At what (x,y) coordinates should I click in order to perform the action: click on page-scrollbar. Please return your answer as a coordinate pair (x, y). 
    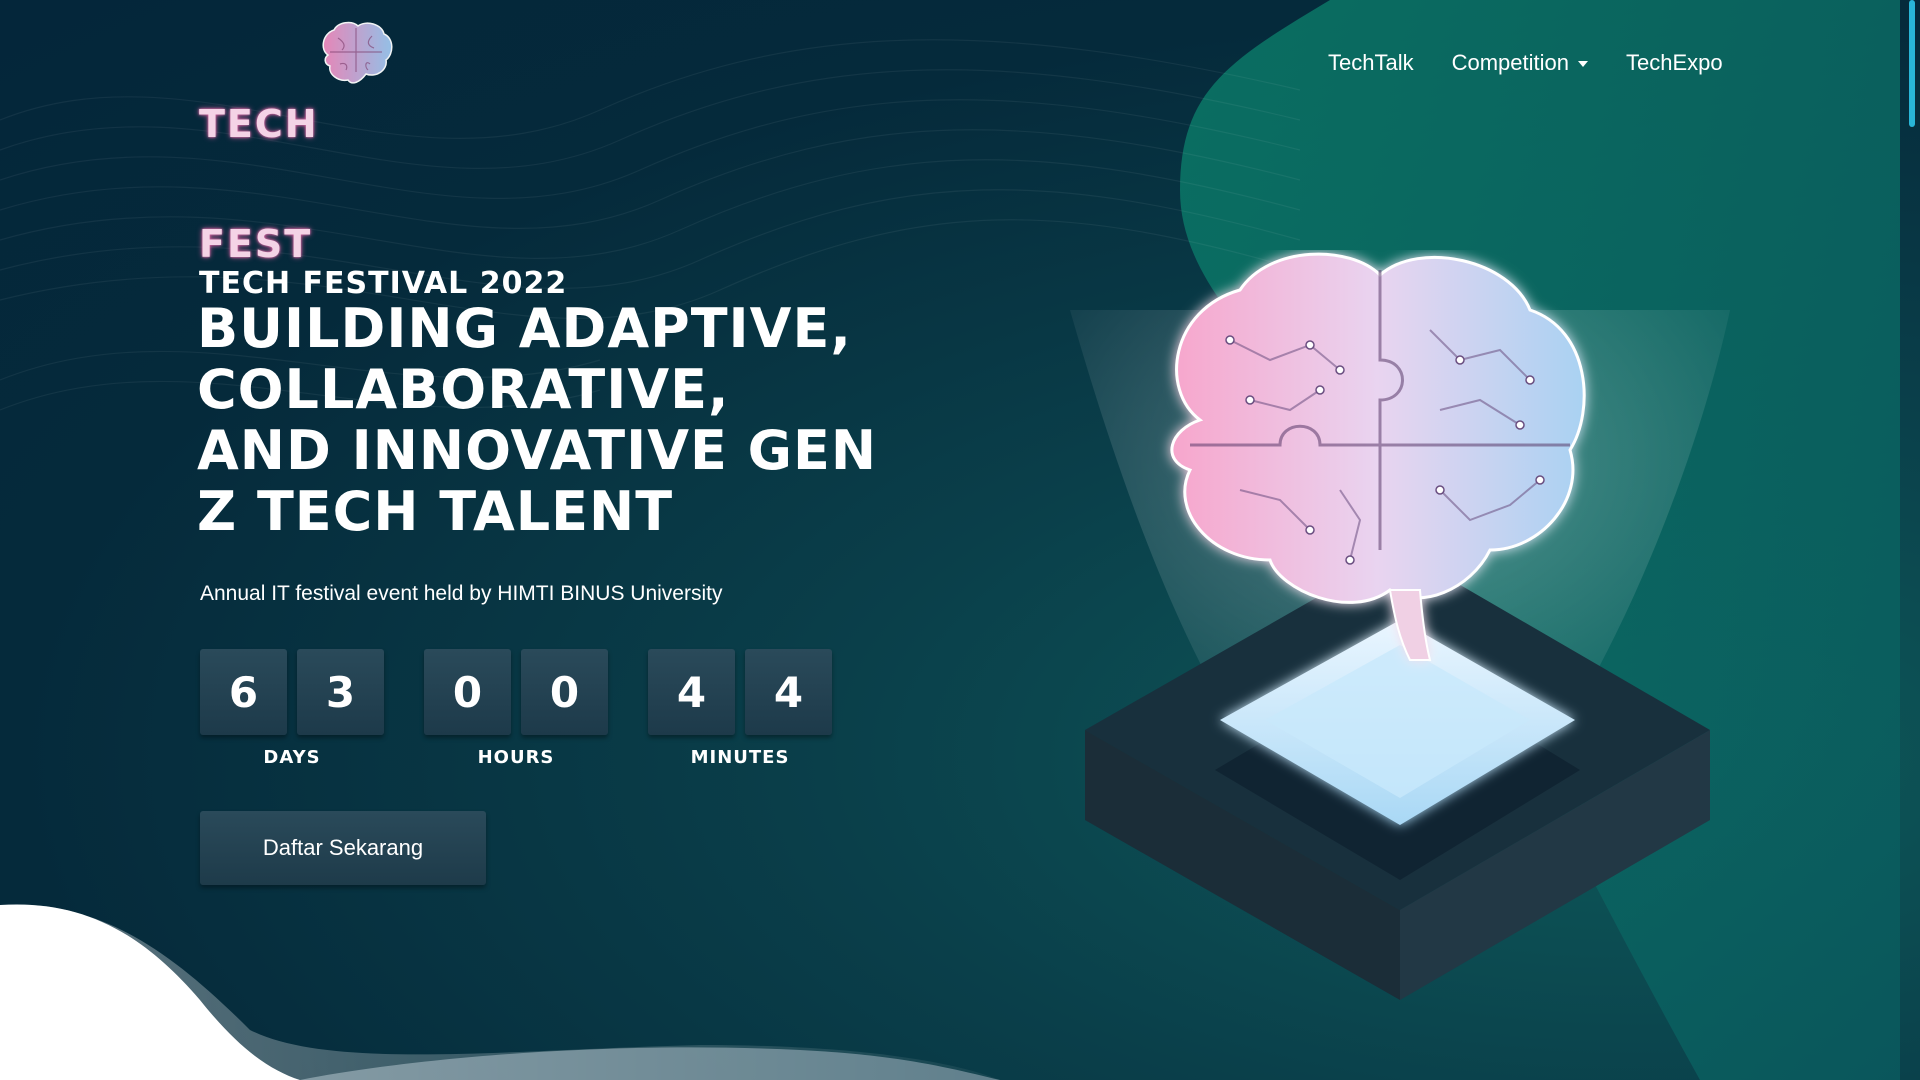
    Looking at the image, I should click on (1910, 540).